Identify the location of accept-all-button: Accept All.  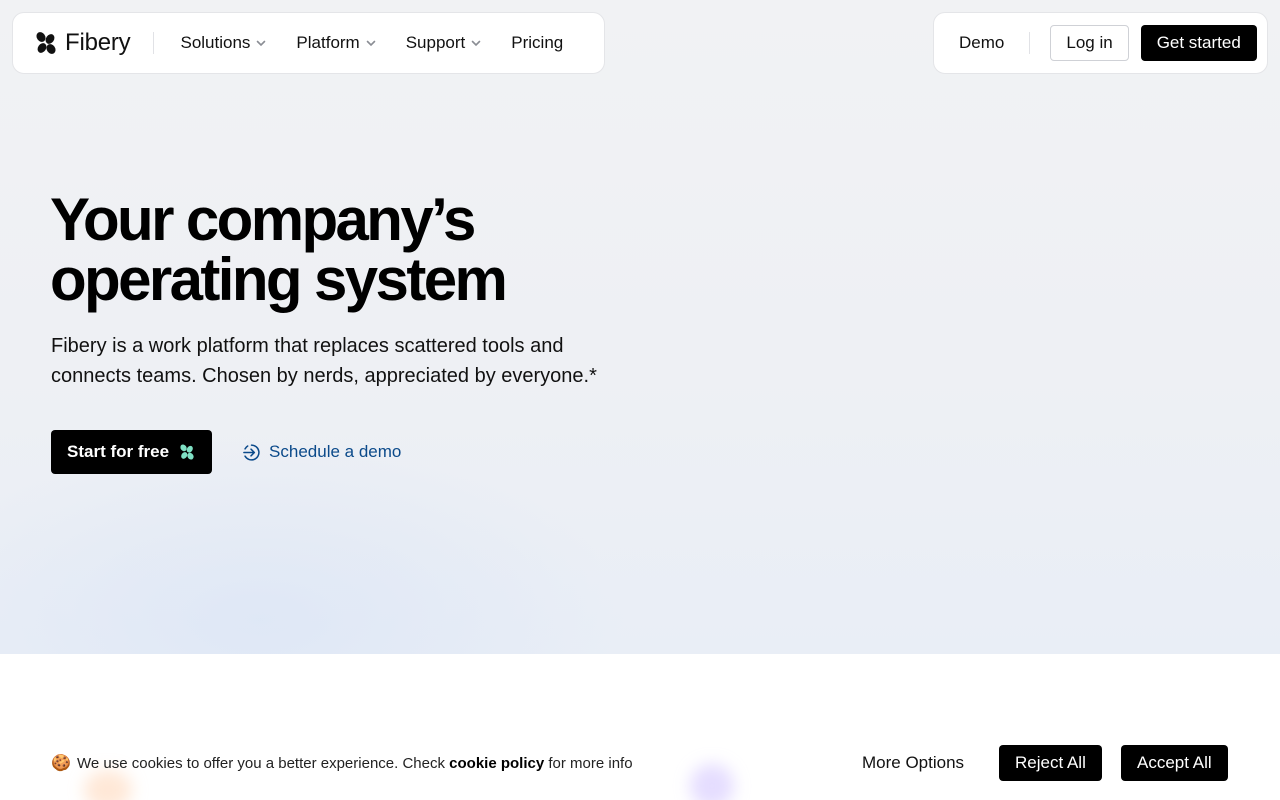
(1174, 763).